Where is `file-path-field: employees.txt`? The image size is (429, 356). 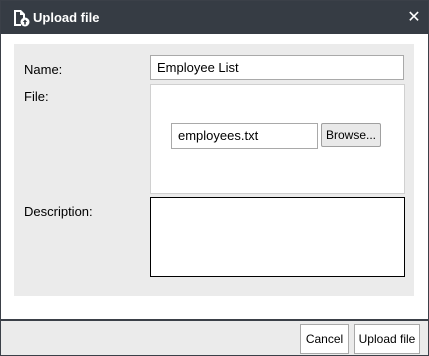
file-path-field: employees.txt is located at coordinates (244, 136).